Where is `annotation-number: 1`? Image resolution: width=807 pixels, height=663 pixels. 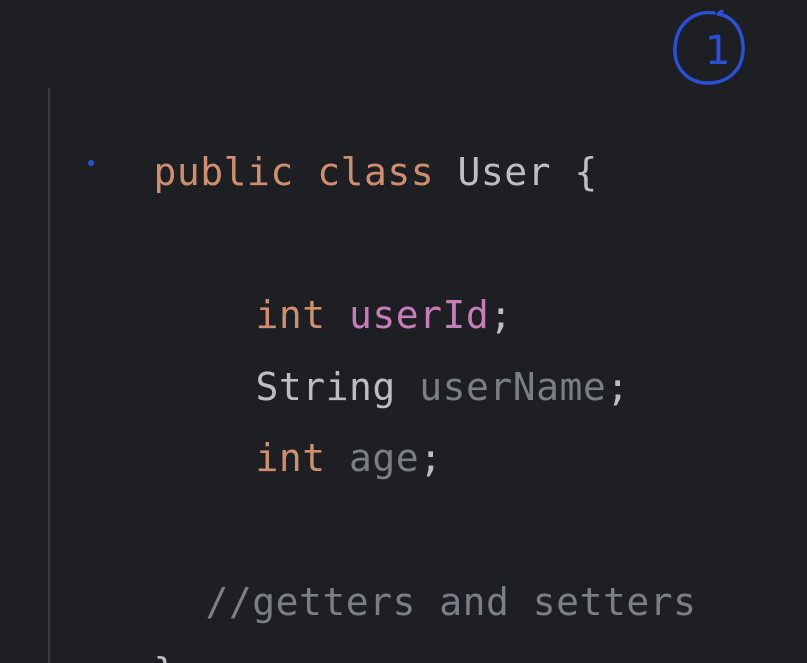
annotation-number: 1 is located at coordinates (717, 51).